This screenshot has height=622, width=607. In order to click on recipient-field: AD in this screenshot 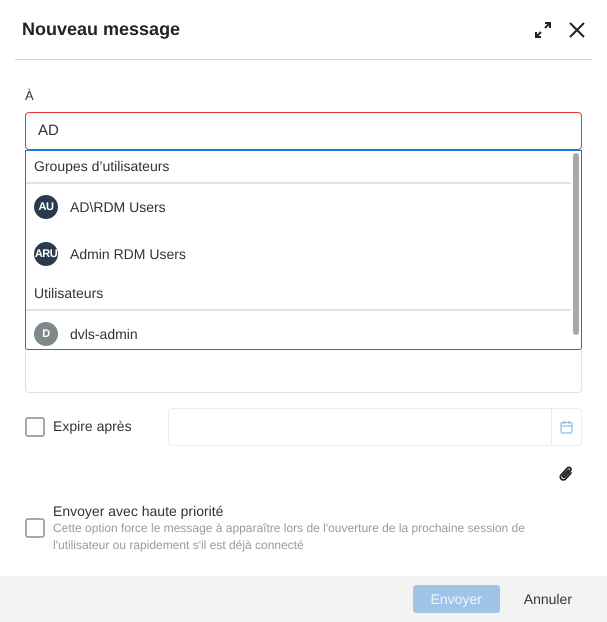, I will do `click(303, 131)`.